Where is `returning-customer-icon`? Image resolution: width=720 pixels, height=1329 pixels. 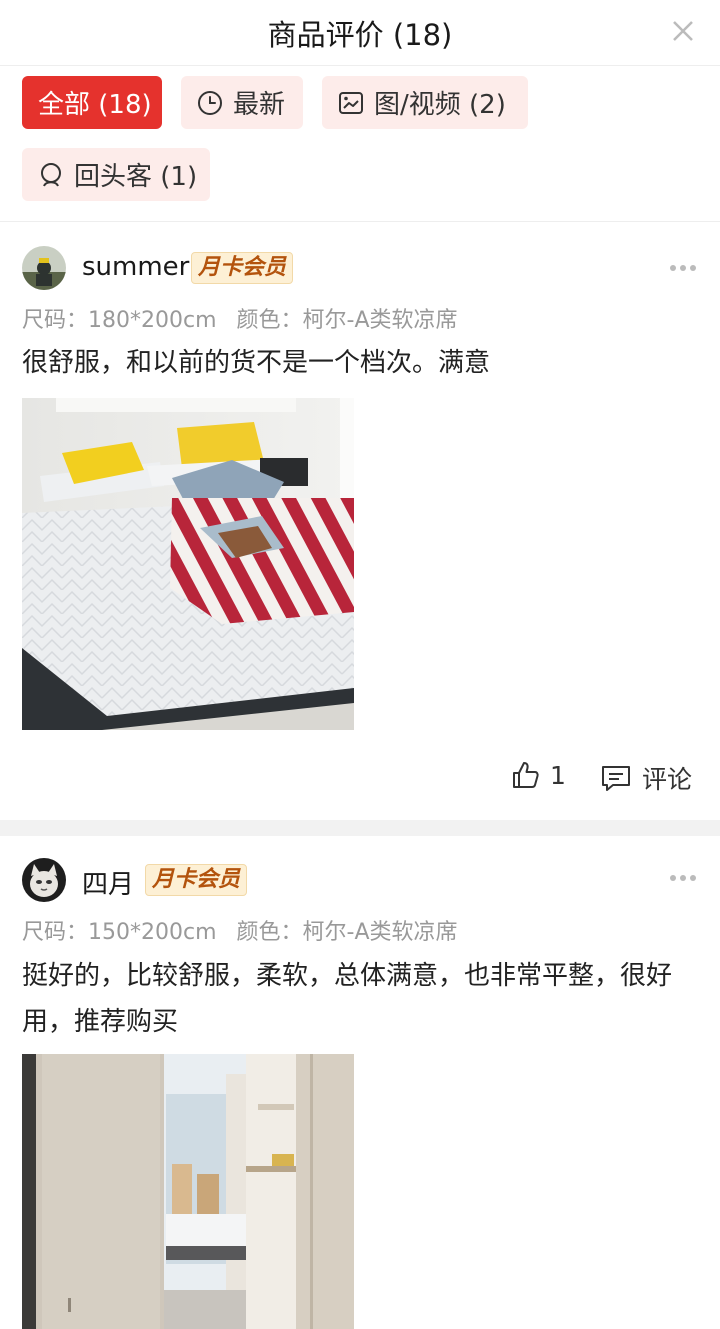 returning-customer-icon is located at coordinates (51, 174).